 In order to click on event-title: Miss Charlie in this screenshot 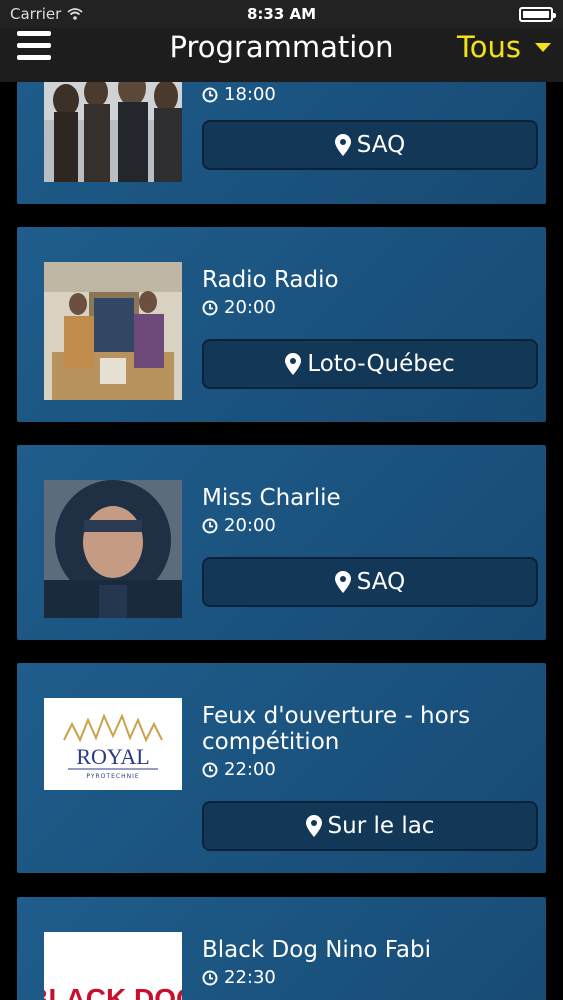, I will do `click(271, 498)`.